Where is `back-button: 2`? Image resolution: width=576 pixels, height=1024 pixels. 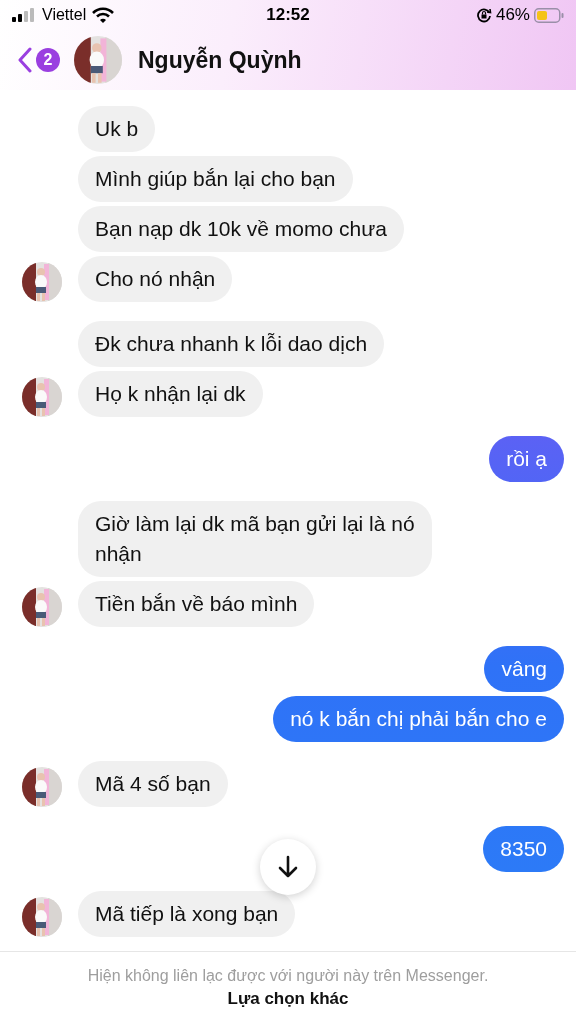
back-button: 2 is located at coordinates (39, 60).